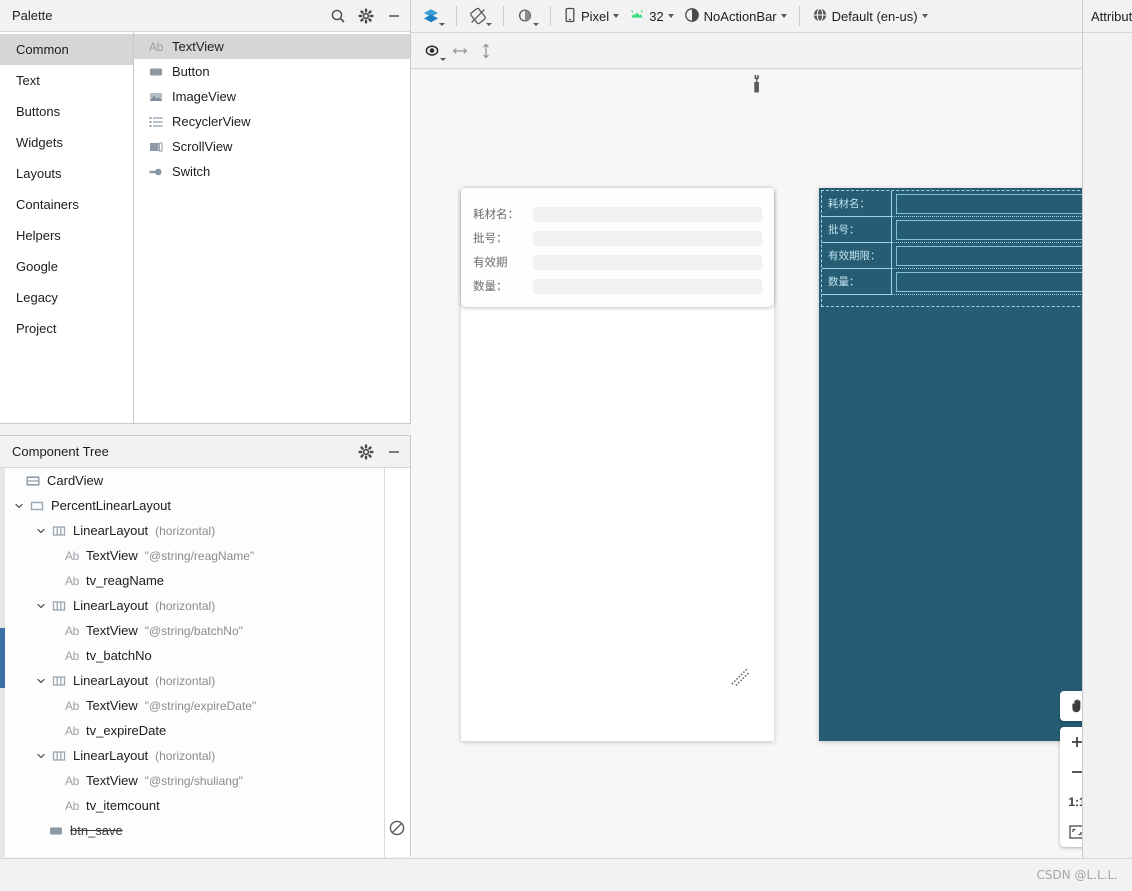 The width and height of the screenshot is (1132, 891). Describe the element at coordinates (66, 142) in the screenshot. I see `palette-category-widgets: Widgets` at that location.